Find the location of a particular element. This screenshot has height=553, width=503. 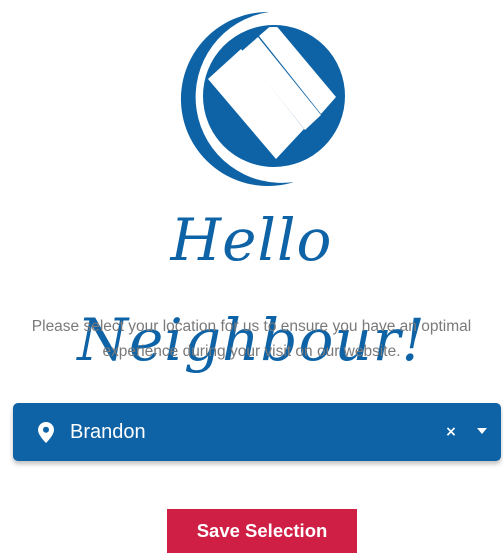

map-pin-icon is located at coordinates (46, 432).